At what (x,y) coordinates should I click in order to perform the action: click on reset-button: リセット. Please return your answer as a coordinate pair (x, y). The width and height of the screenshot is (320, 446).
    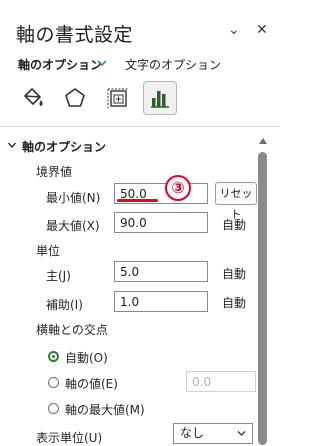
    Looking at the image, I should click on (236, 201).